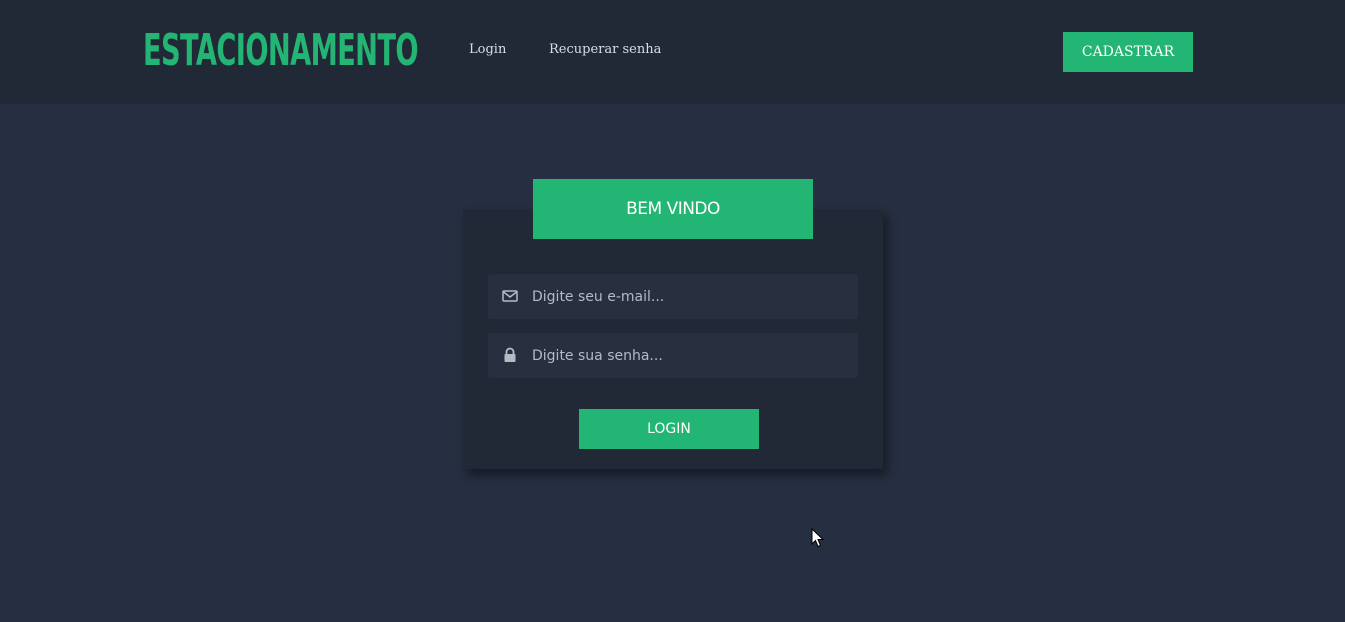 This screenshot has width=1345, height=622. I want to click on signup-button: CADASTRAR, so click(1128, 52).